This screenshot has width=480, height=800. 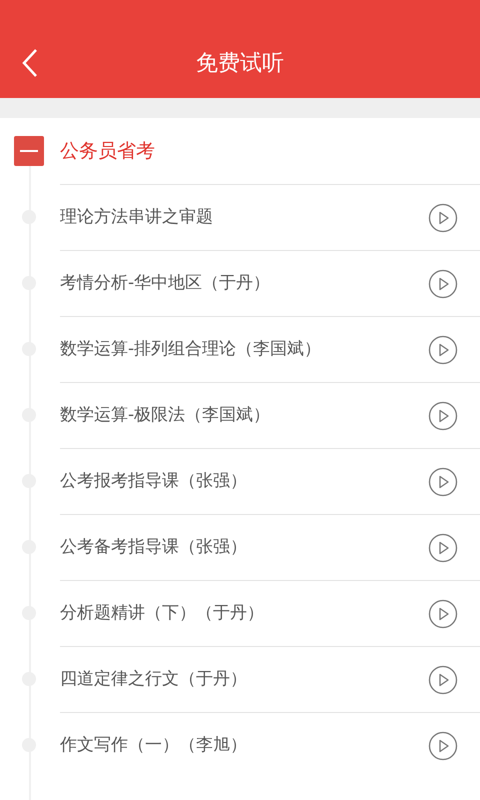 What do you see at coordinates (165, 415) in the screenshot?
I see `lesson-title: 数学运算-极限法（李国斌）` at bounding box center [165, 415].